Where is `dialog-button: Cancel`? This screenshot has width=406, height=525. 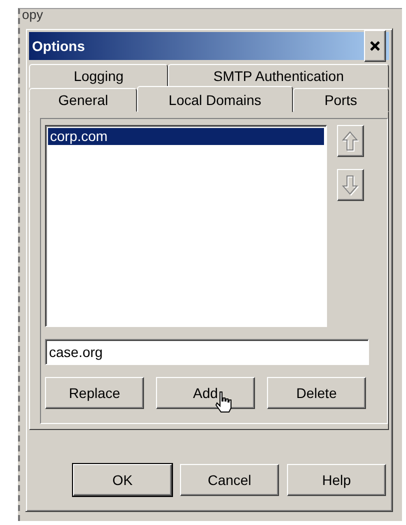
dialog-button: Cancel is located at coordinates (229, 480).